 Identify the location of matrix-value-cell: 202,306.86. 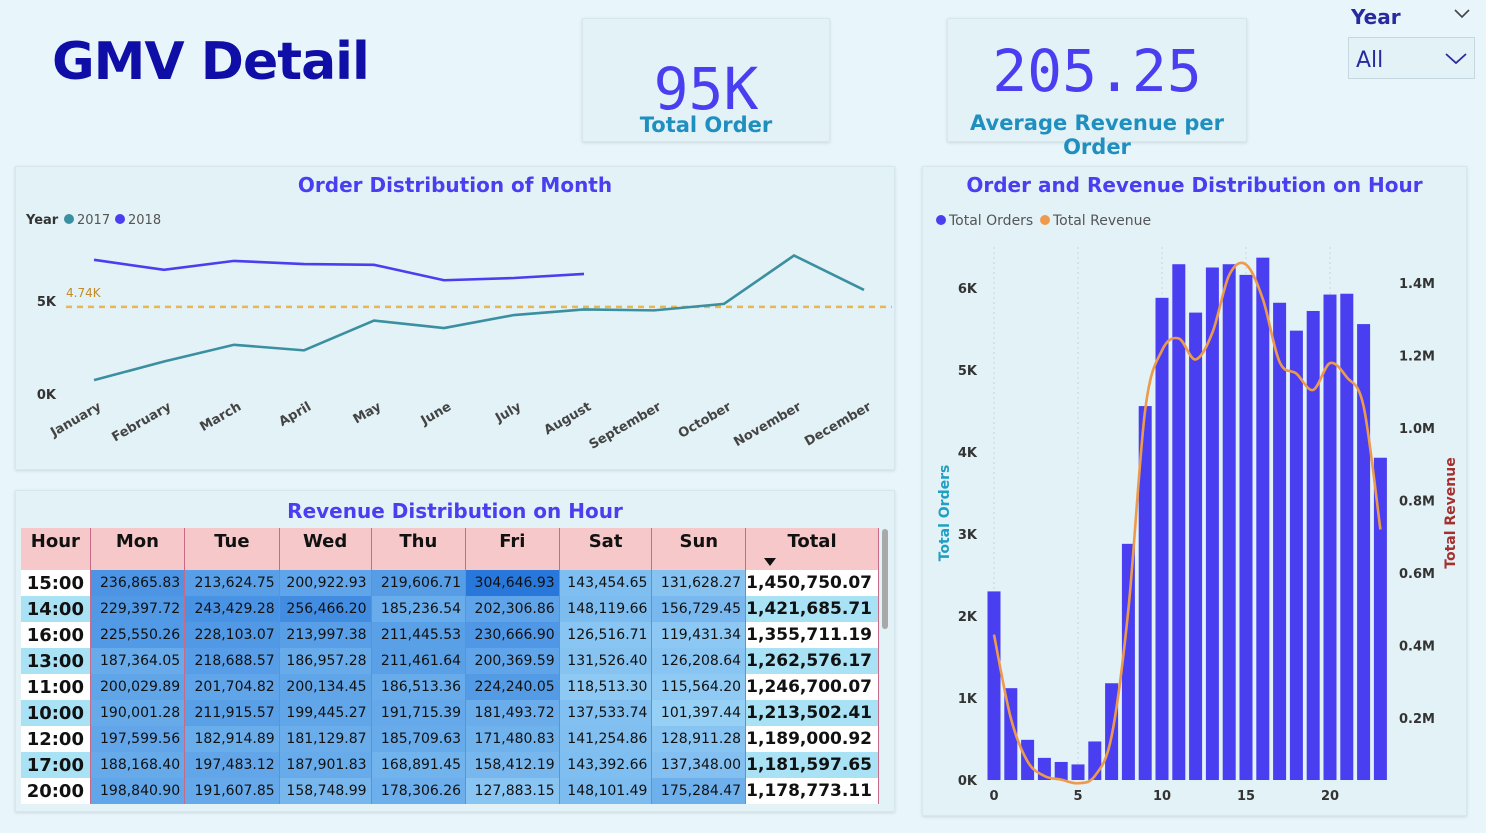
(512, 609).